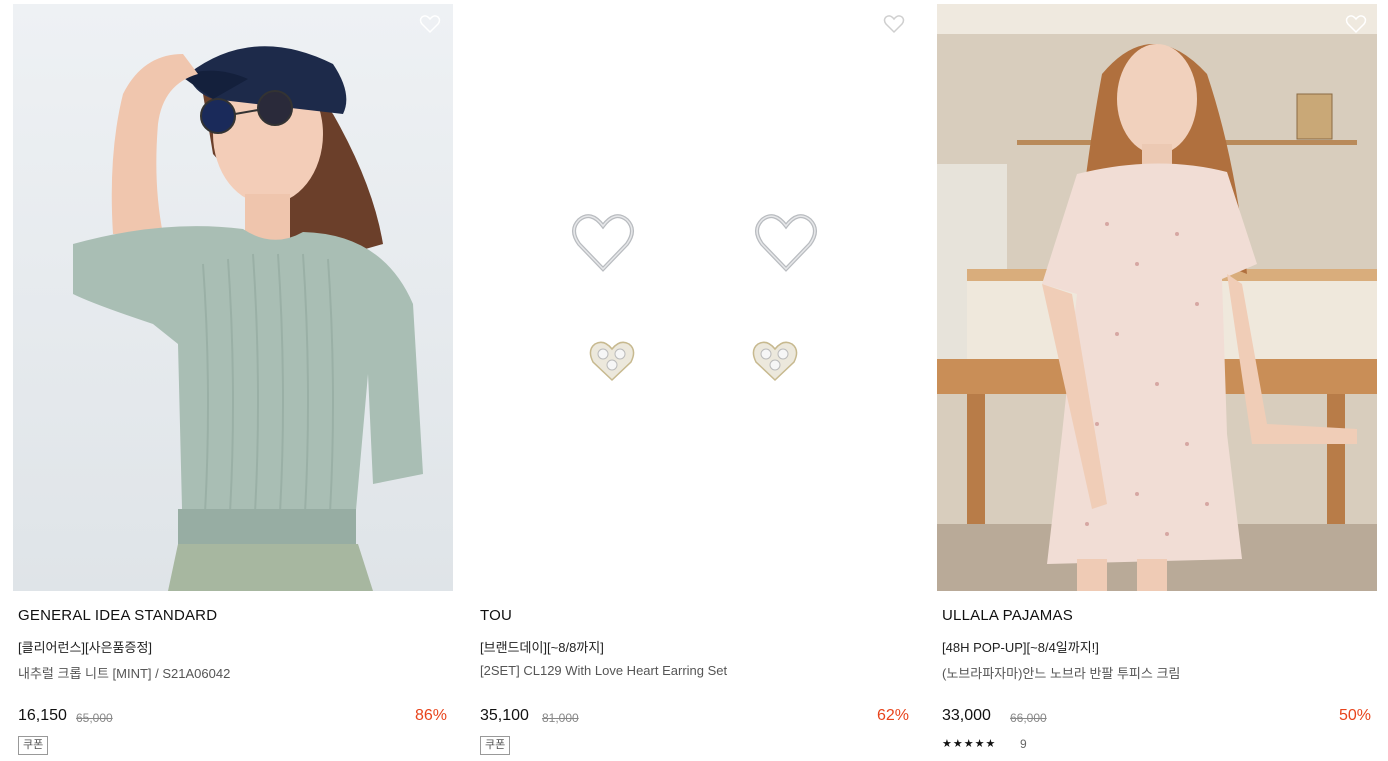 This screenshot has height=761, width=1388. I want to click on review-count: 9, so click(1023, 744).